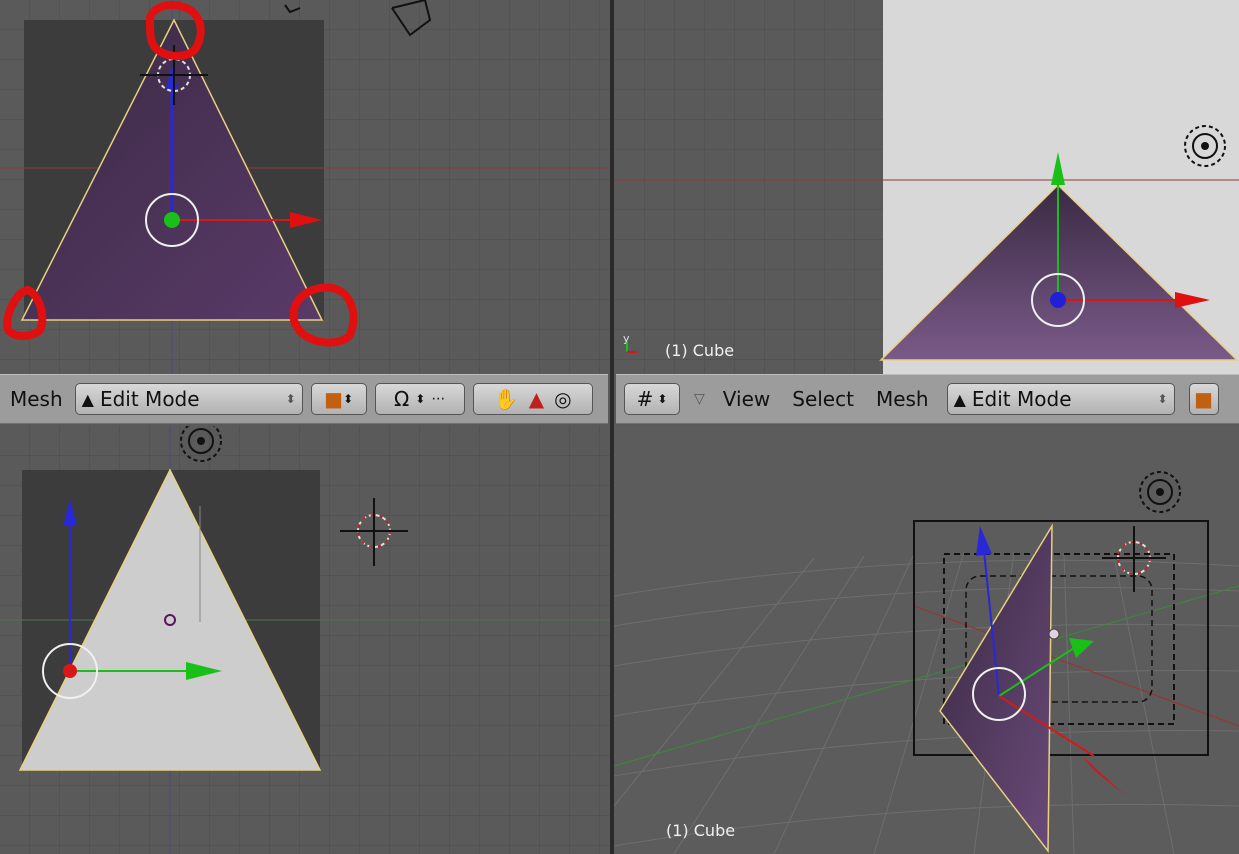 Image resolution: width=1239 pixels, height=854 pixels. I want to click on draw-type-button: ■ ⬍, so click(338, 399).